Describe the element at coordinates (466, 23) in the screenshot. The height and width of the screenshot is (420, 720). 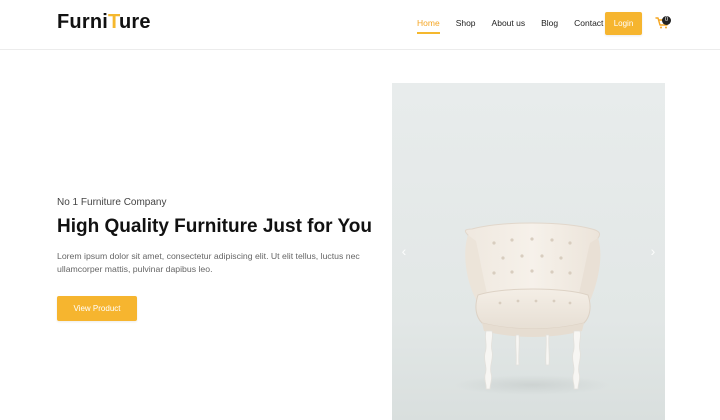
I see `nav-shop-link: Shop` at that location.